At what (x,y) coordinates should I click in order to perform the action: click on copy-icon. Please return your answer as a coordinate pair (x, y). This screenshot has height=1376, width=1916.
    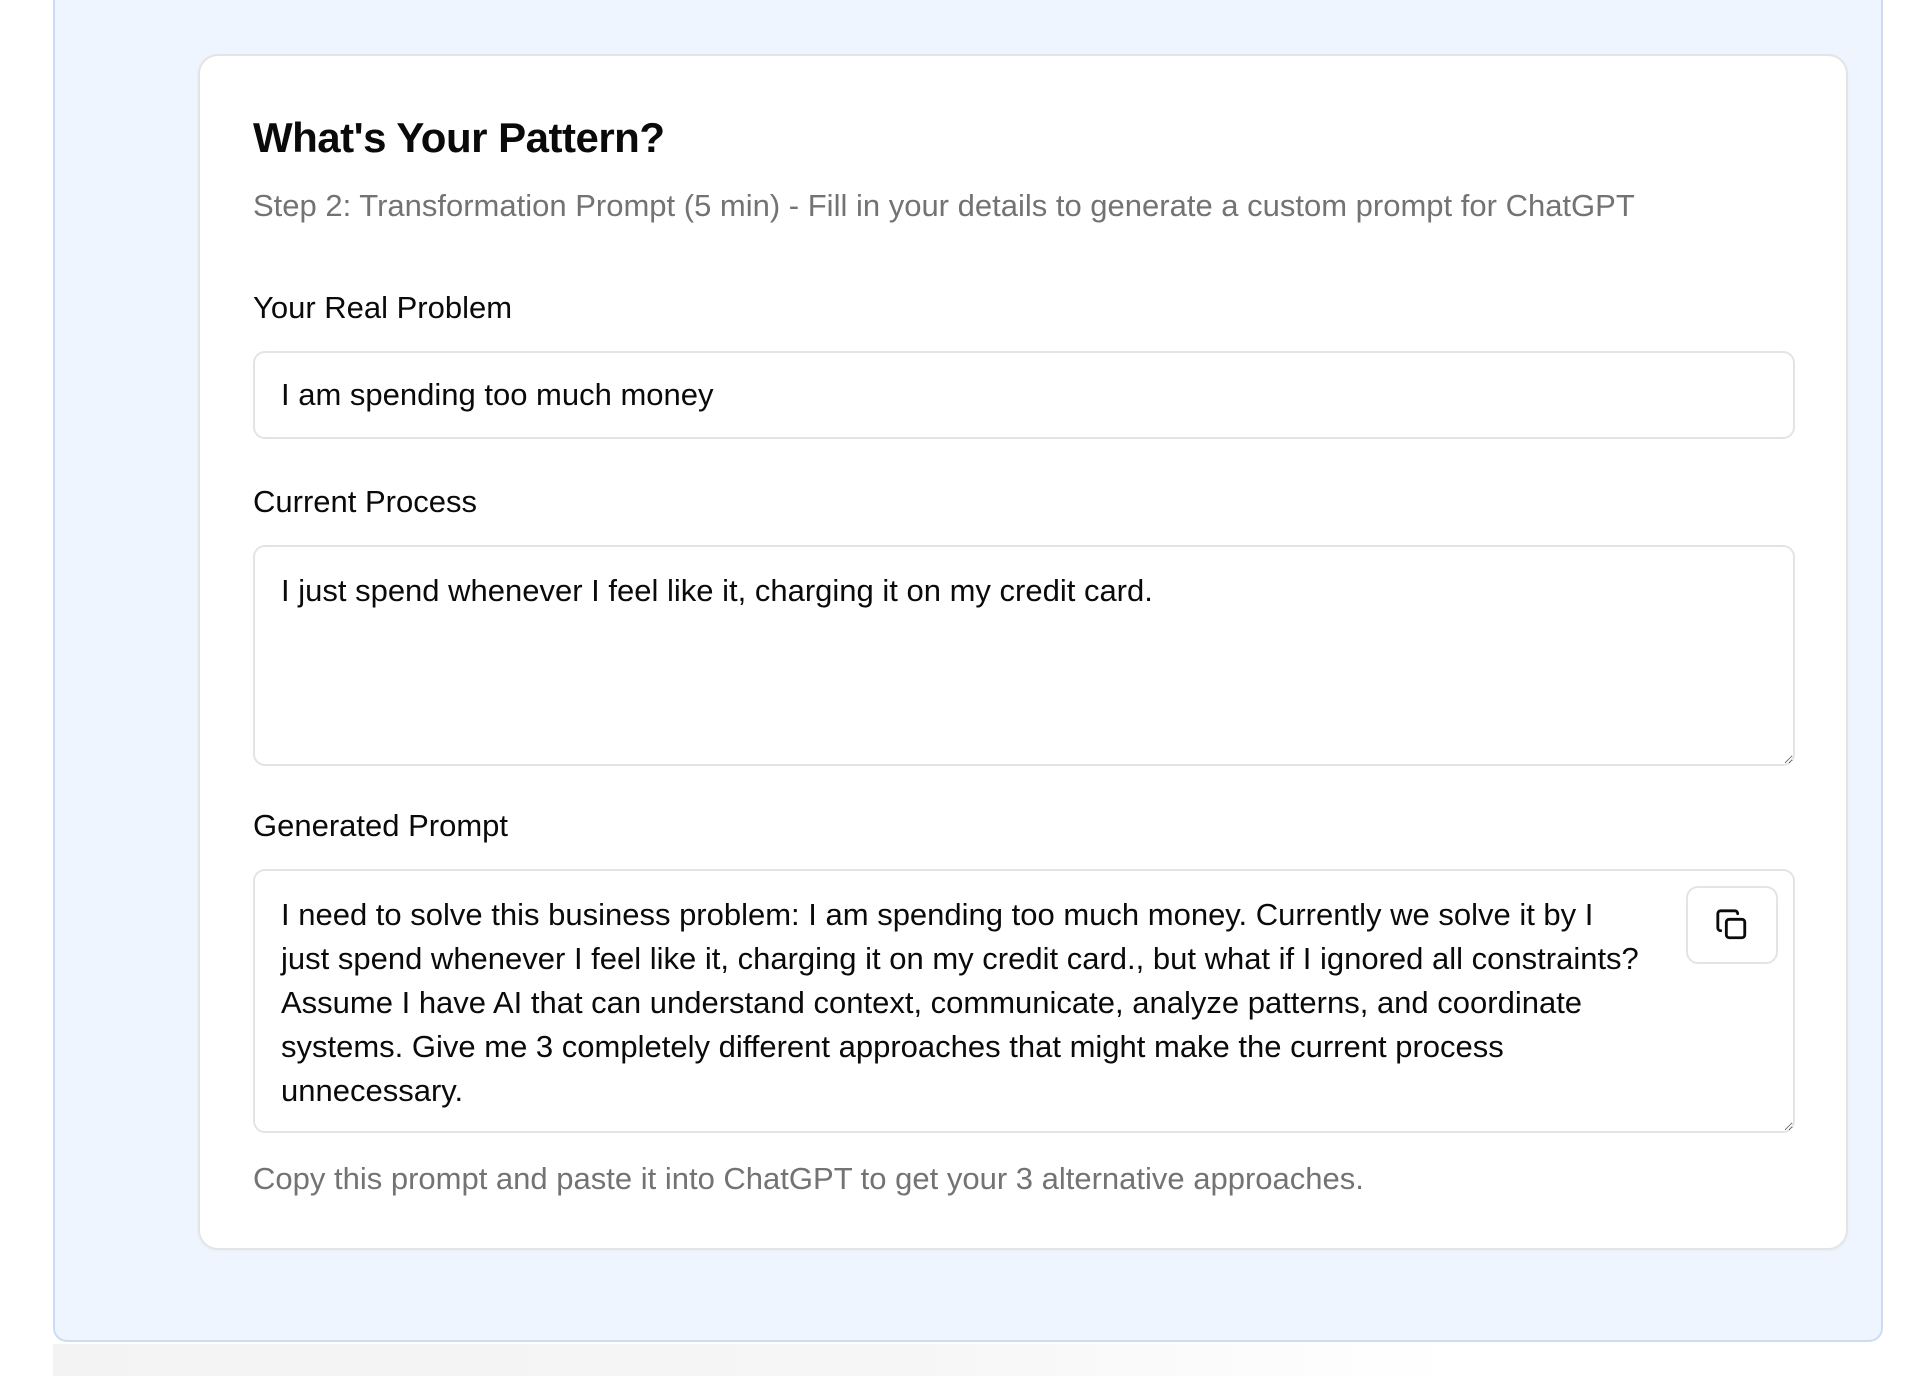
    Looking at the image, I should click on (1731, 924).